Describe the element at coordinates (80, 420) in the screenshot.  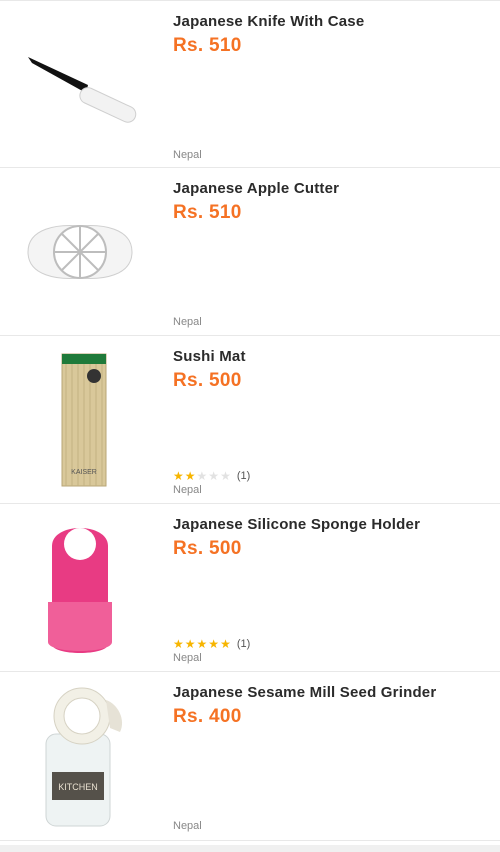
I see `product-image-sushi-mat: KAISER` at that location.